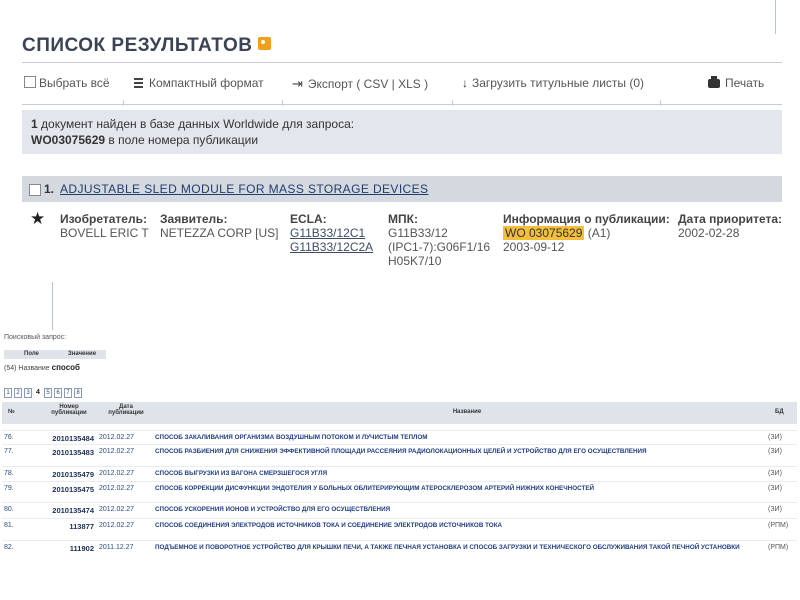  I want to click on query-label: Поисковый запрос:, so click(35, 337).